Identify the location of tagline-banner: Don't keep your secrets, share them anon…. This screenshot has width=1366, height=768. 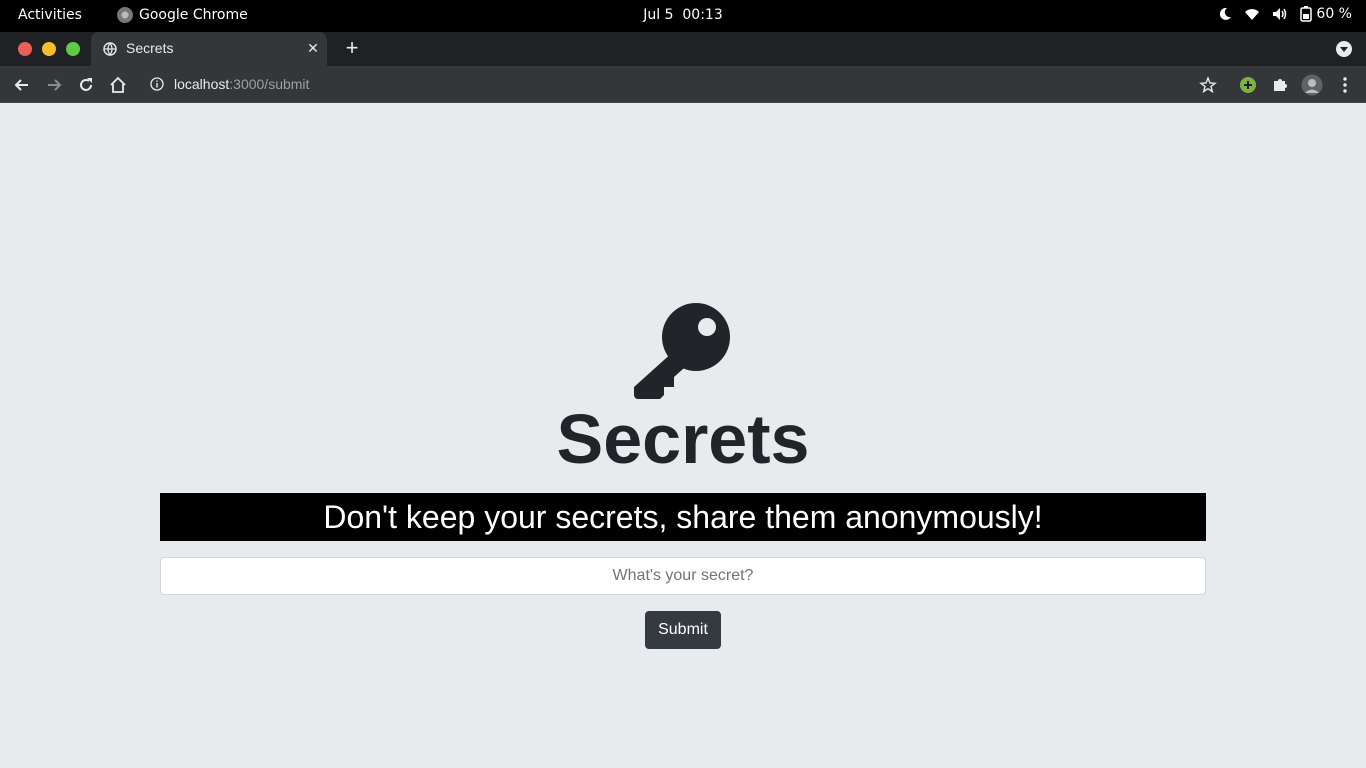
(683, 517).